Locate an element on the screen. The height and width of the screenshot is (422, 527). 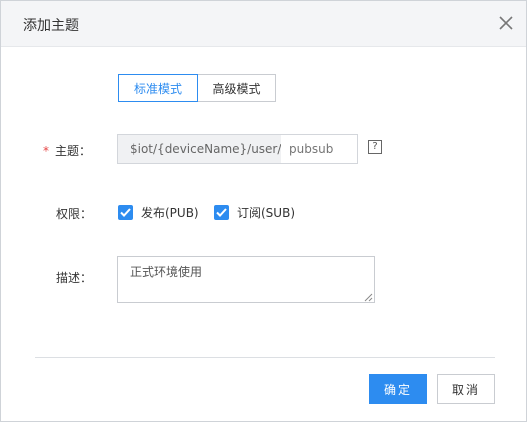
dialog-header: 添加主题 is located at coordinates (263, 24).